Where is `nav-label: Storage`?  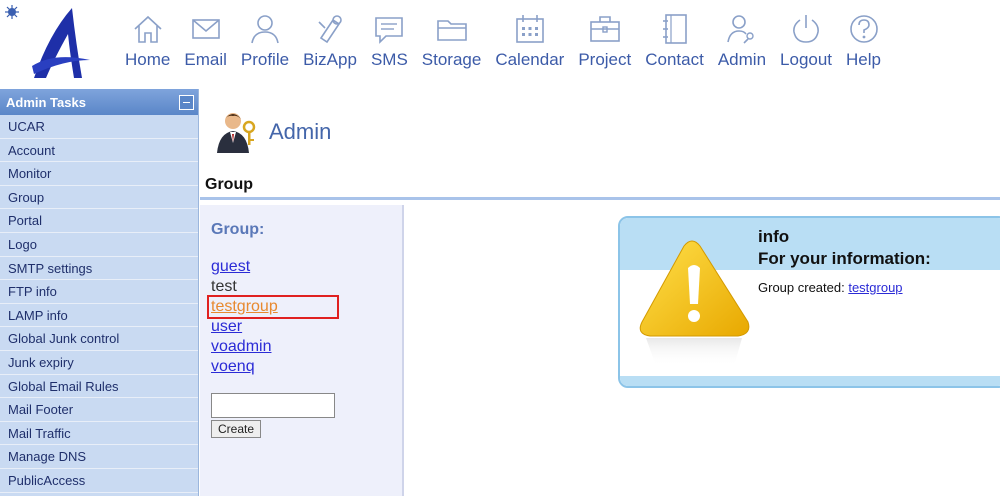
nav-label: Storage is located at coordinates (451, 59).